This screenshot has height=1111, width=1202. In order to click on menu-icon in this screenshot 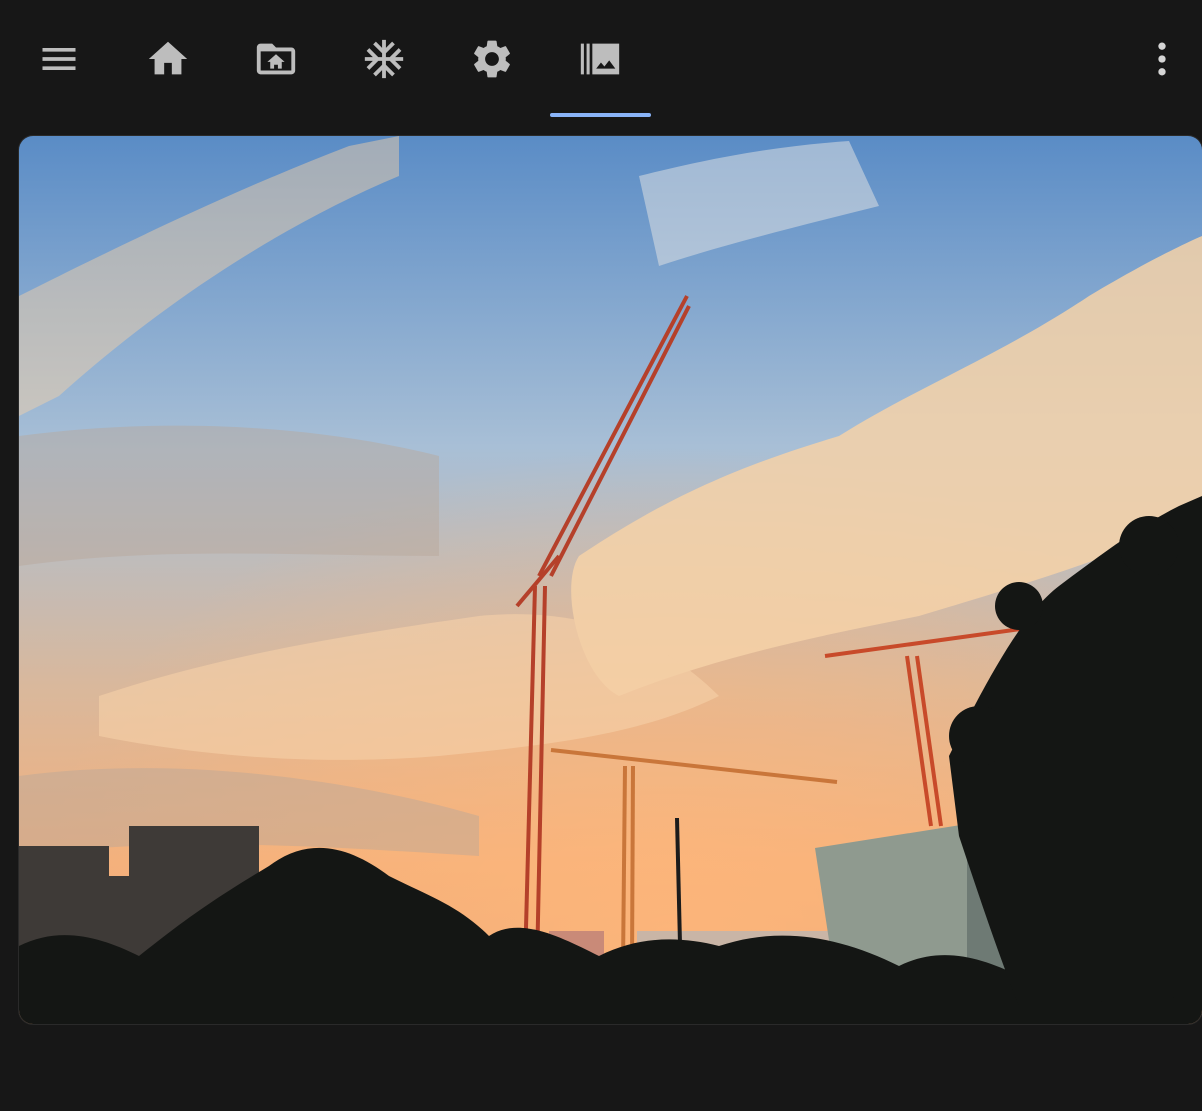, I will do `click(59, 59)`.